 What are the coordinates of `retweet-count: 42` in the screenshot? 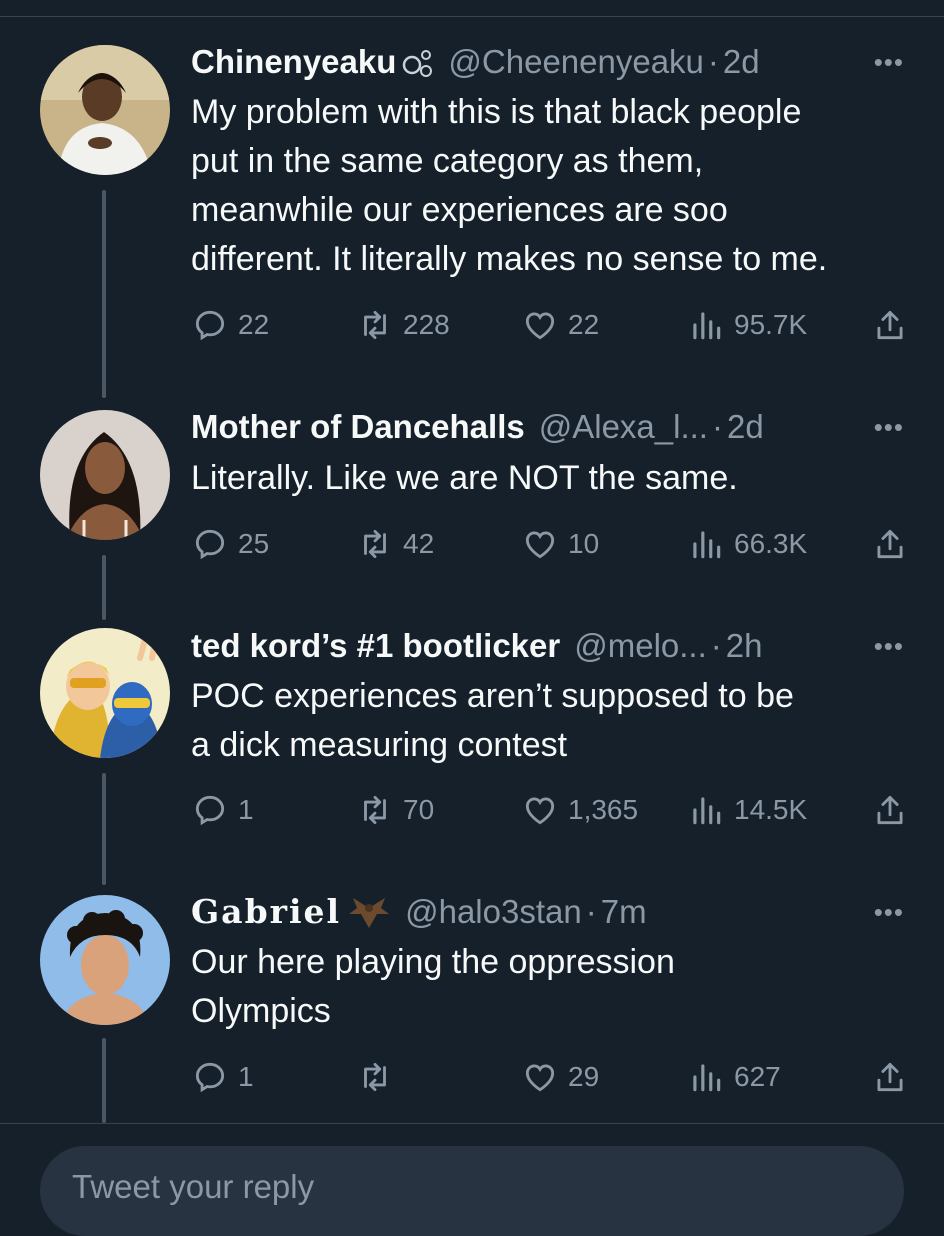 It's located at (419, 543).